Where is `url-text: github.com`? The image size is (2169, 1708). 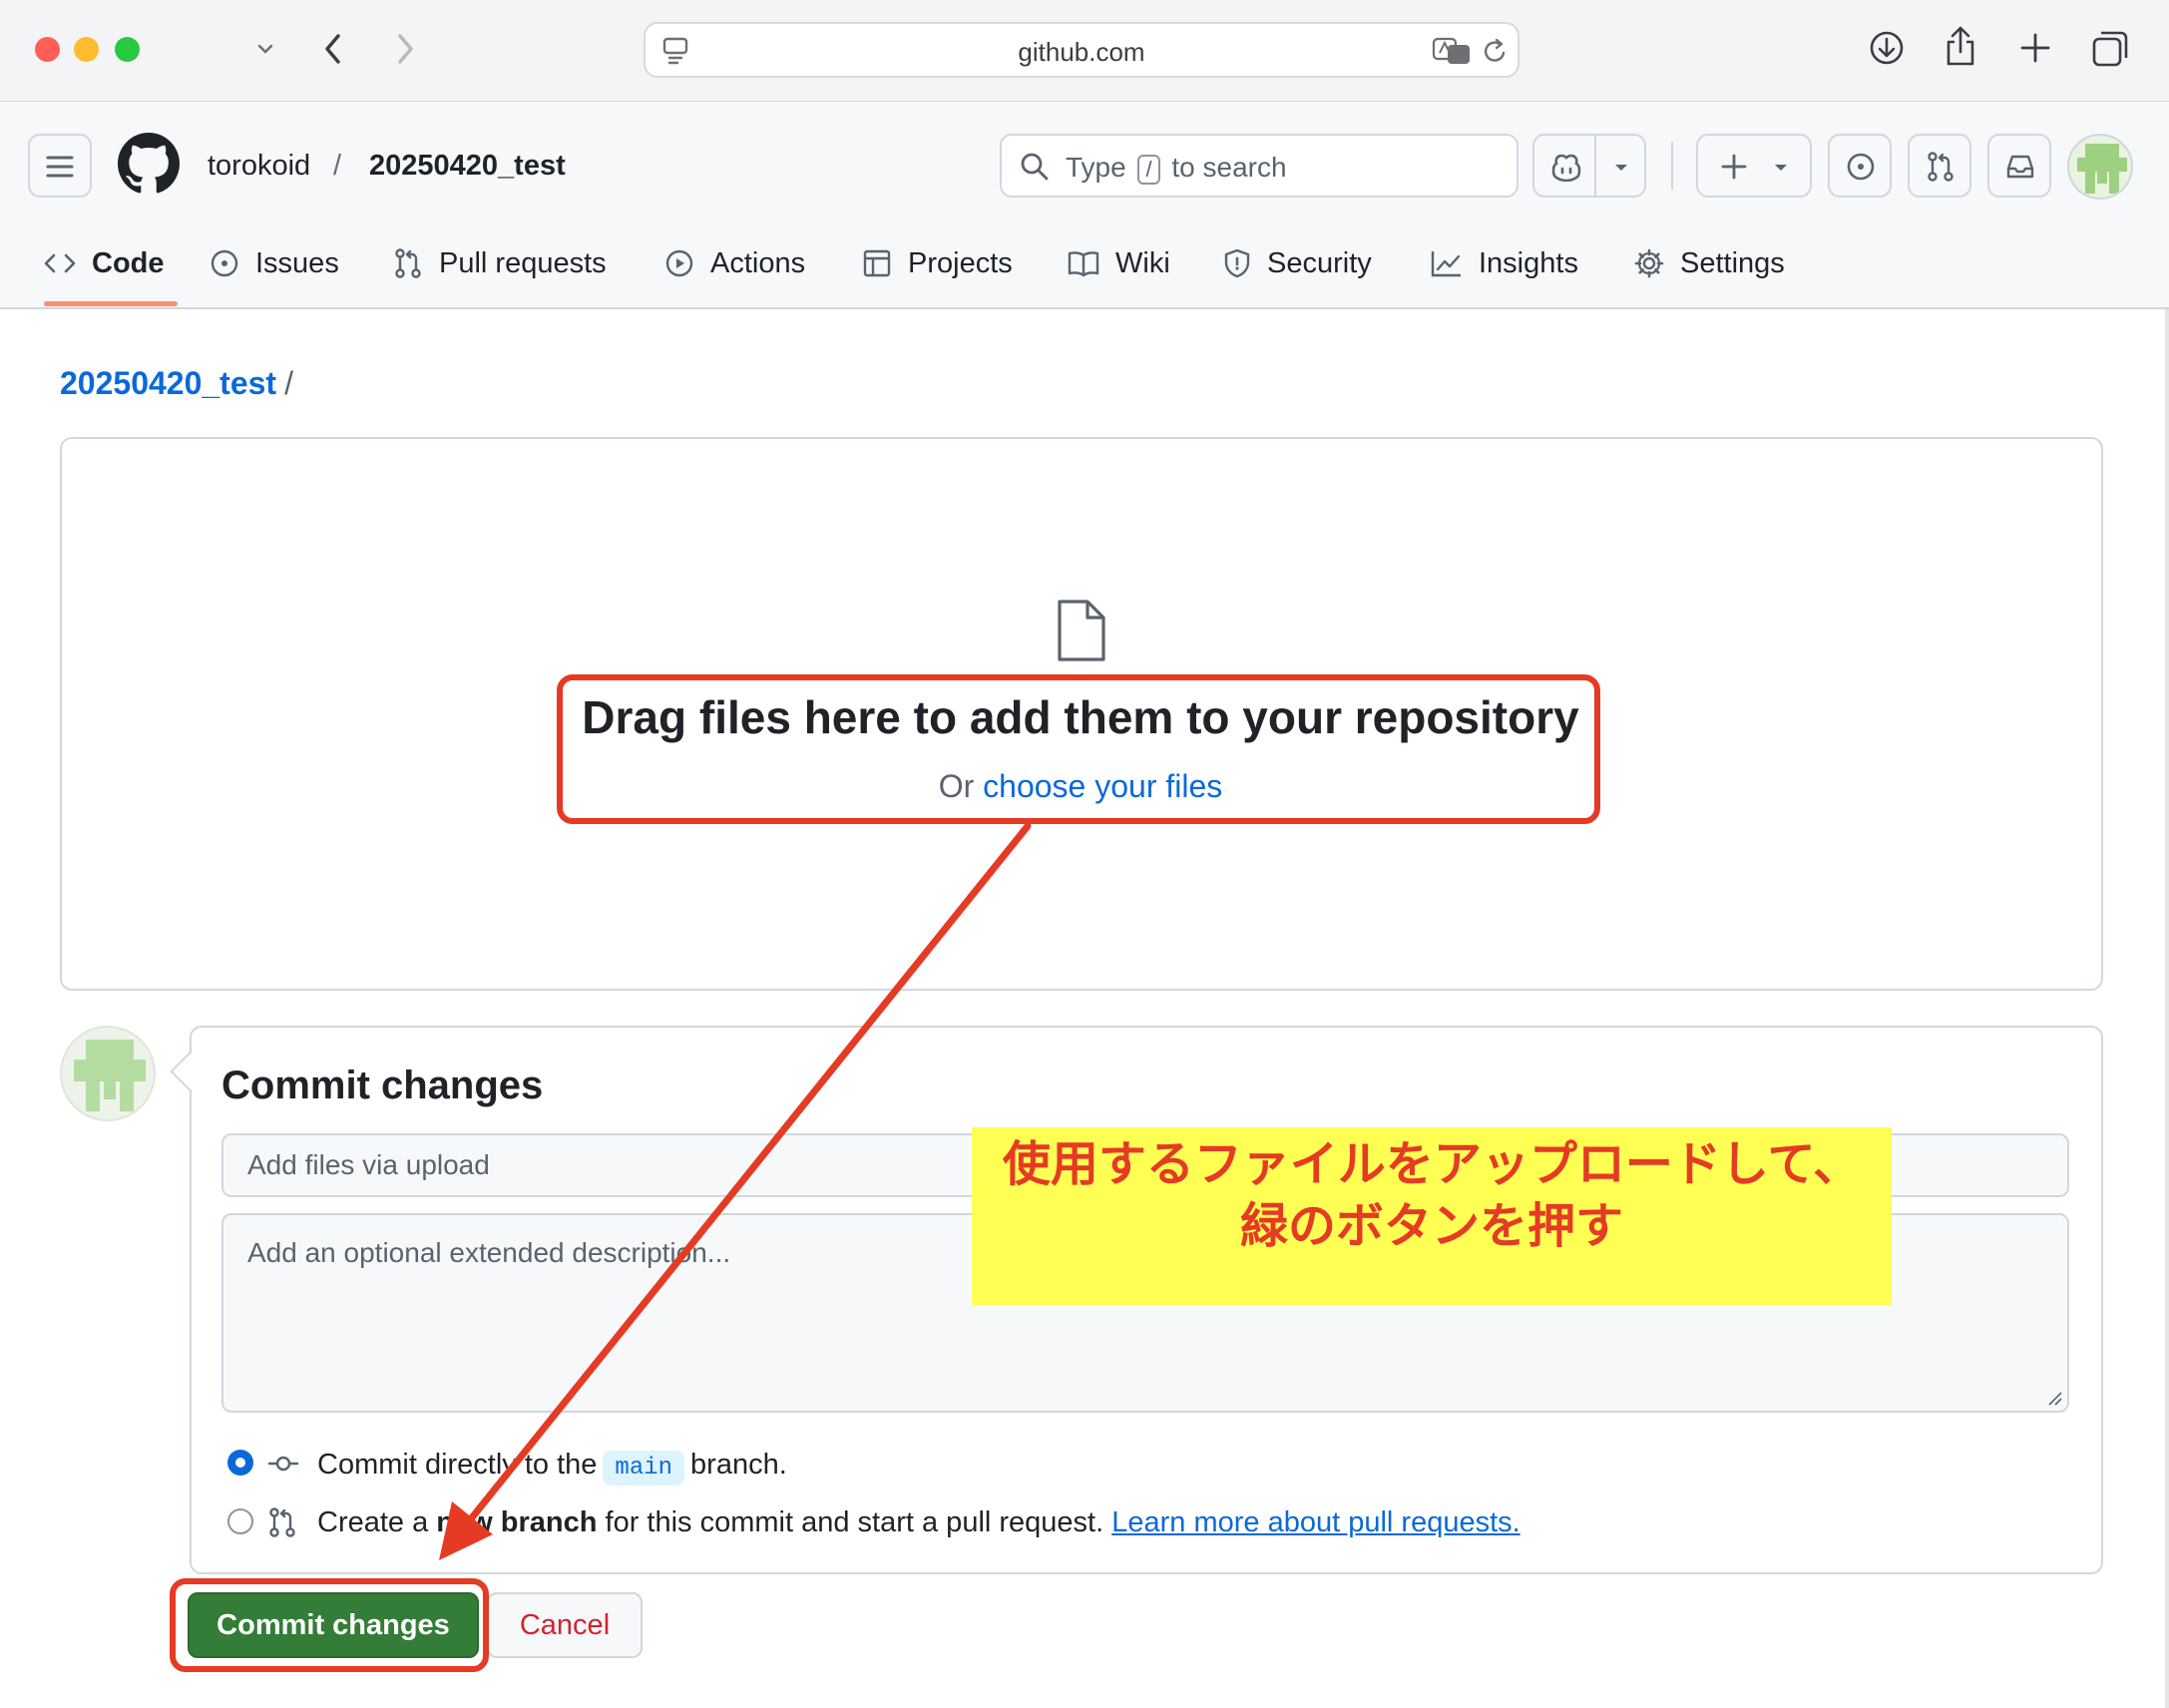 url-text: github.com is located at coordinates (1081, 52).